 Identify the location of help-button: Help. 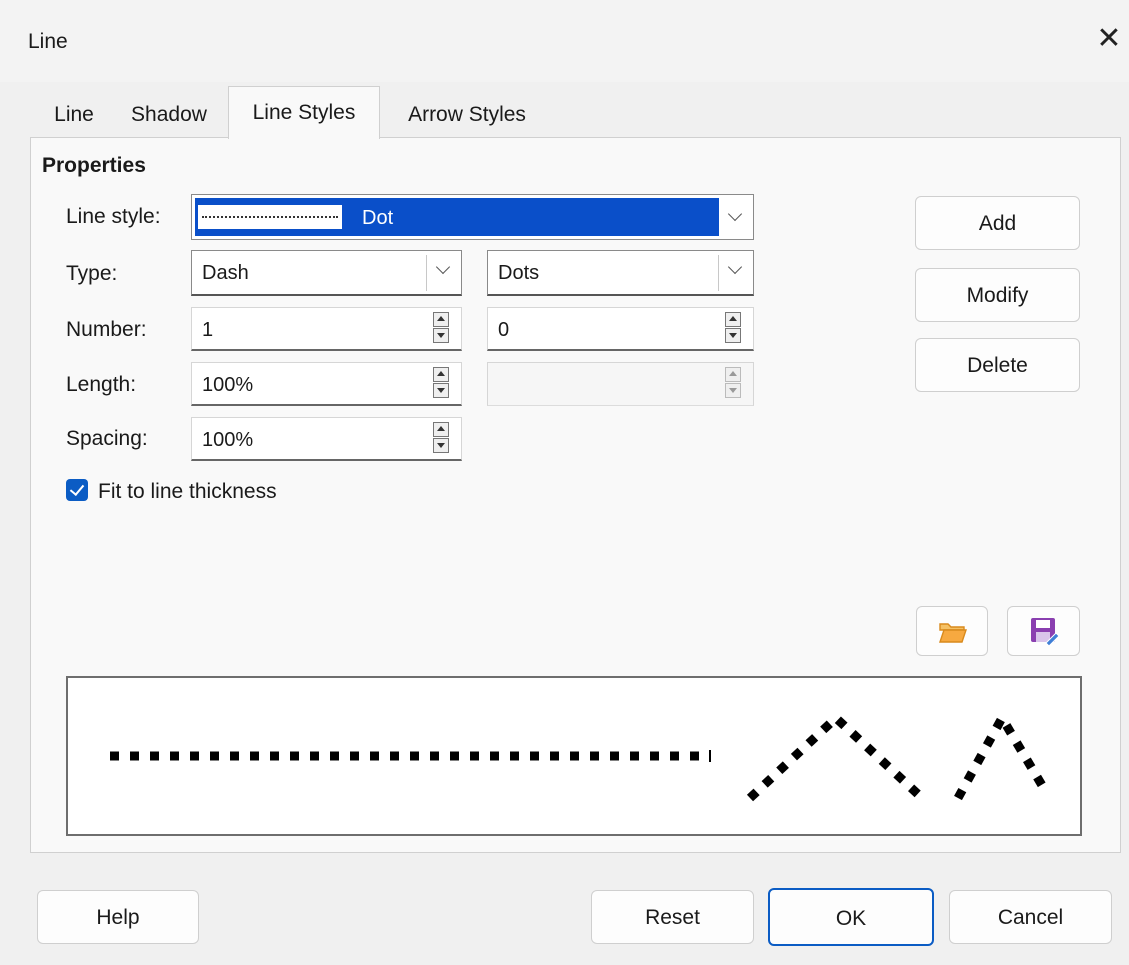
(118, 917).